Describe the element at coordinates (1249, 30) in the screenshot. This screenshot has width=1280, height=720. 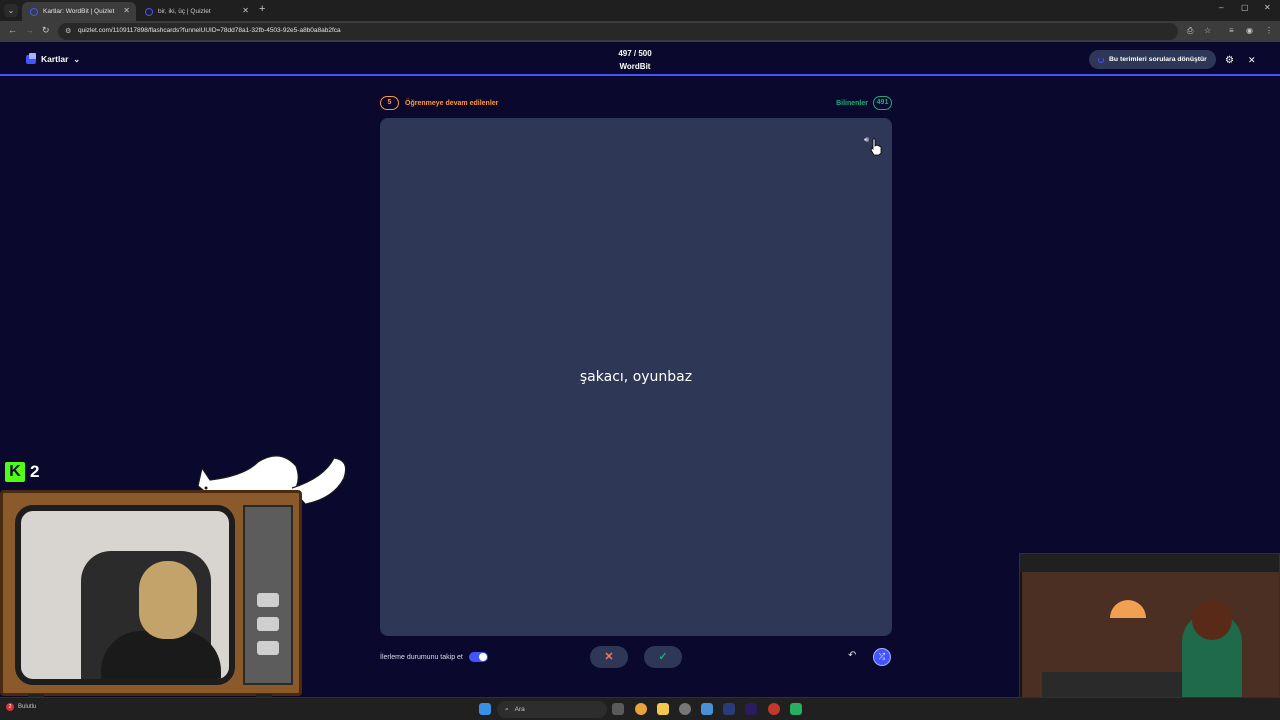
I see `profile-icon: ◉` at that location.